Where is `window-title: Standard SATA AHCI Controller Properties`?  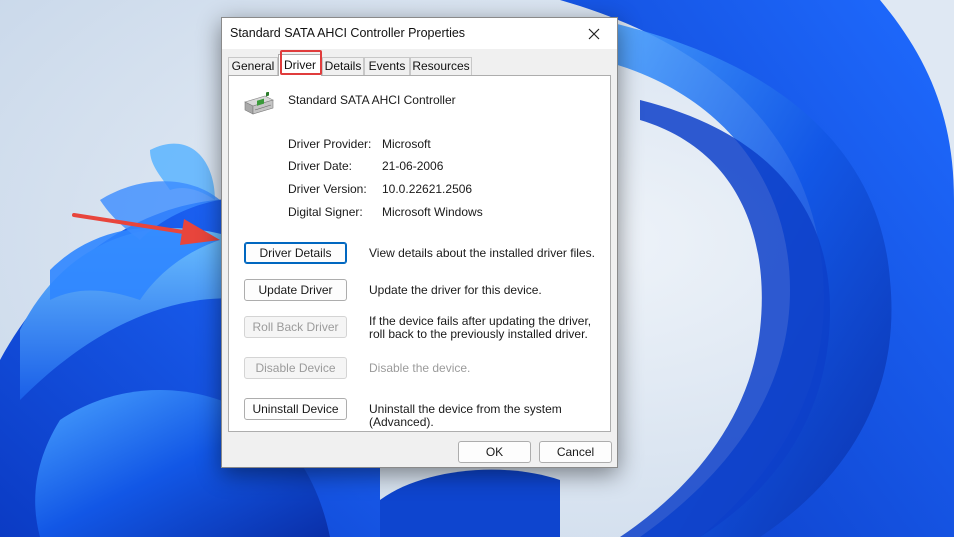
window-title: Standard SATA AHCI Controller Properties is located at coordinates (348, 33).